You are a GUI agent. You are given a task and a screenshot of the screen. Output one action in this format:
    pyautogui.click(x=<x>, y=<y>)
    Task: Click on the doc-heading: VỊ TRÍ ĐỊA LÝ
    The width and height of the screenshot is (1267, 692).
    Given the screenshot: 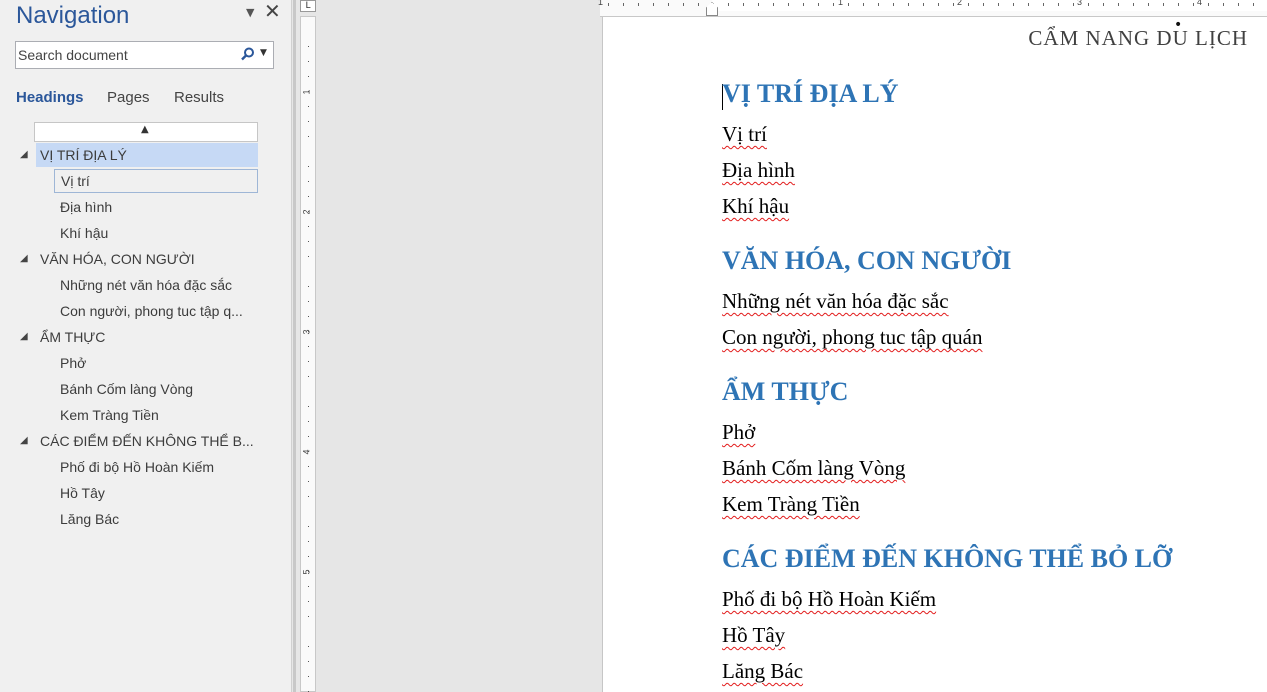 What is the action you would take?
    pyautogui.click(x=810, y=94)
    